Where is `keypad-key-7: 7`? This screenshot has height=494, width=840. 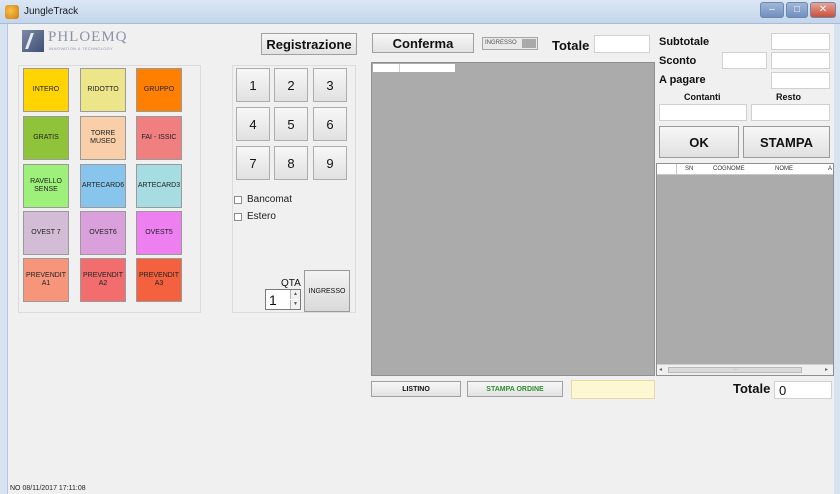
keypad-key-7: 7 is located at coordinates (253, 163).